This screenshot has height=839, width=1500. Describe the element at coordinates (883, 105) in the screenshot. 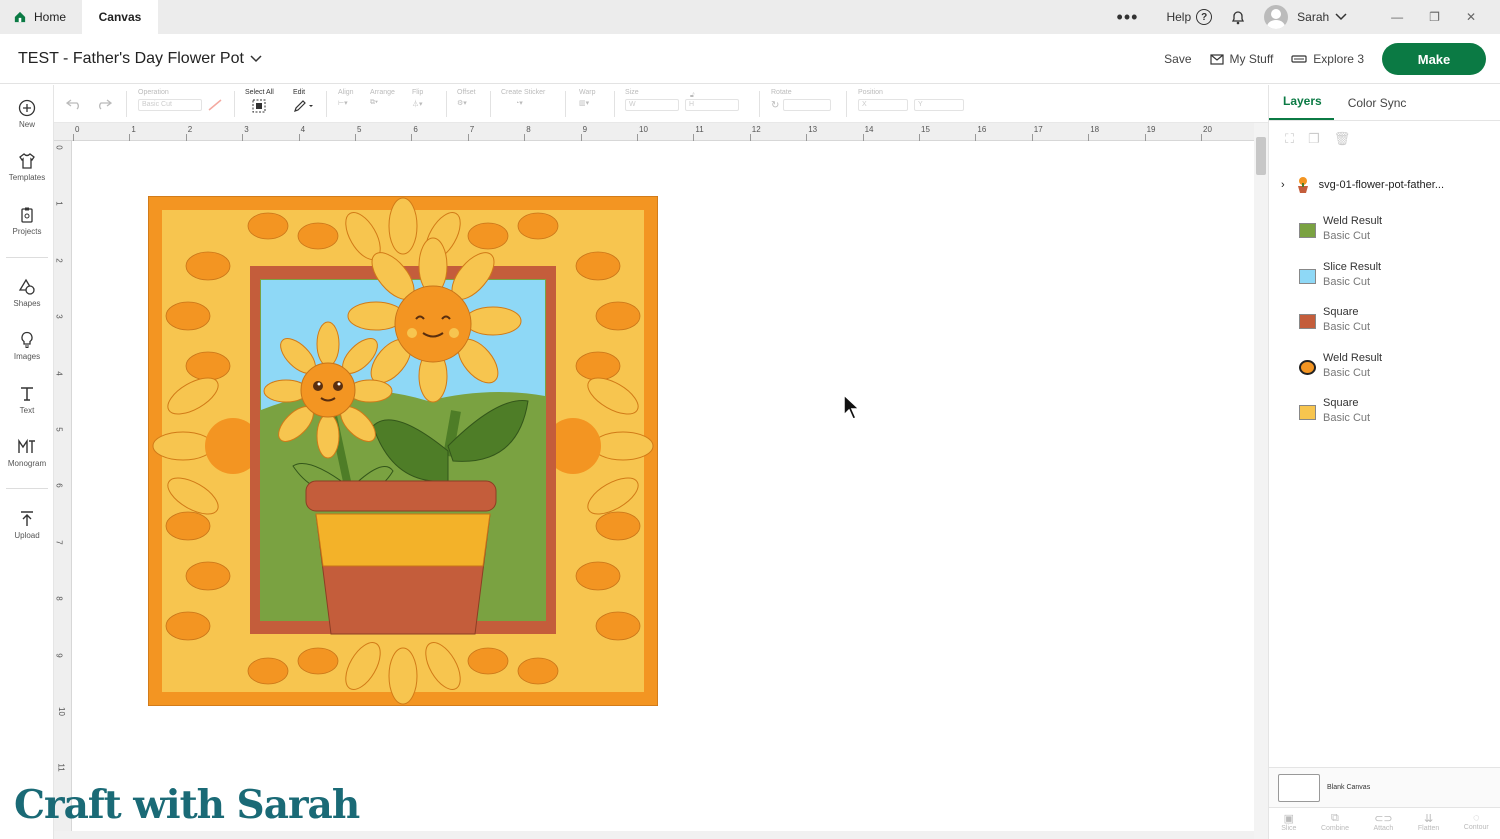

I see `position-x-field: X` at that location.